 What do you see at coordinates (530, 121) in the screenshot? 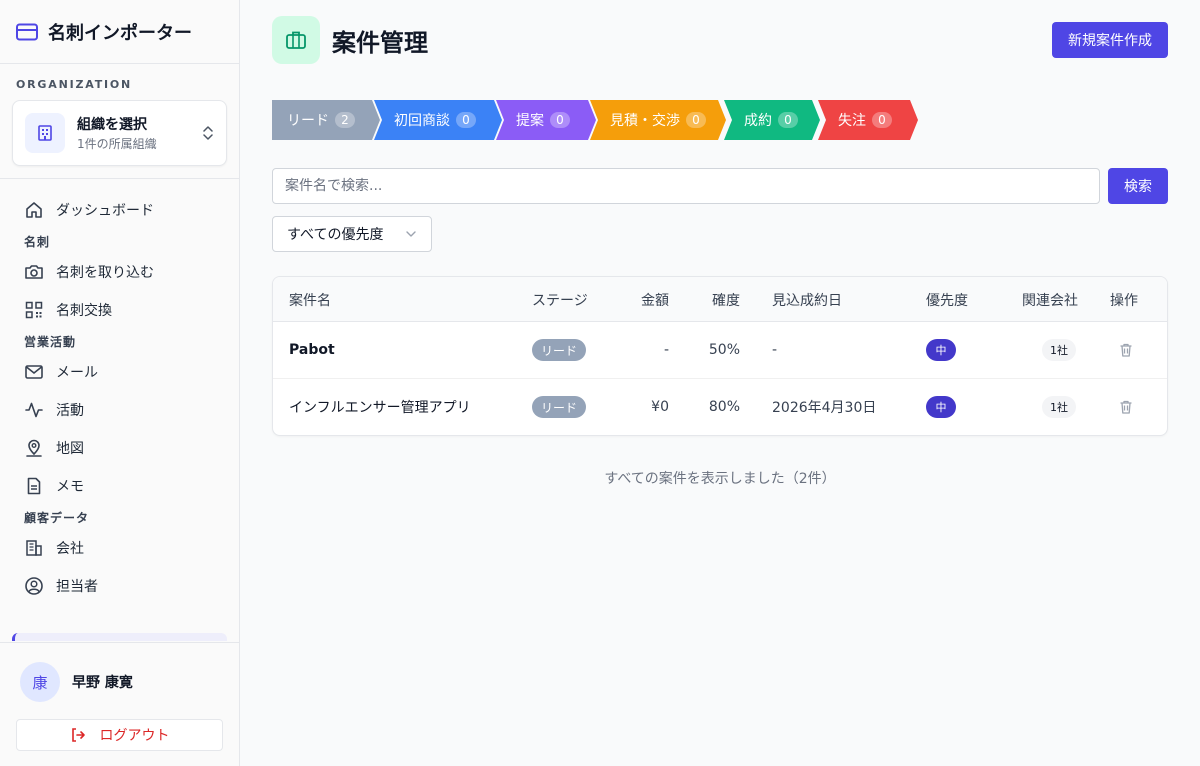
I see `pipeline-stage-label: 提案` at bounding box center [530, 121].